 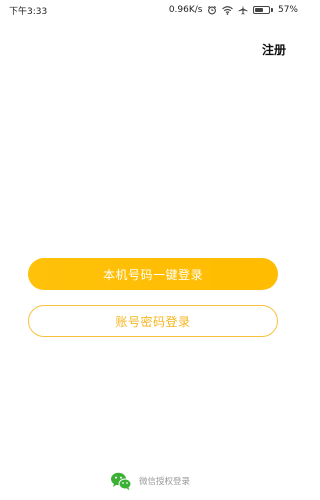 I want to click on status-right: 0.96K/s 57%, so click(x=233, y=10).